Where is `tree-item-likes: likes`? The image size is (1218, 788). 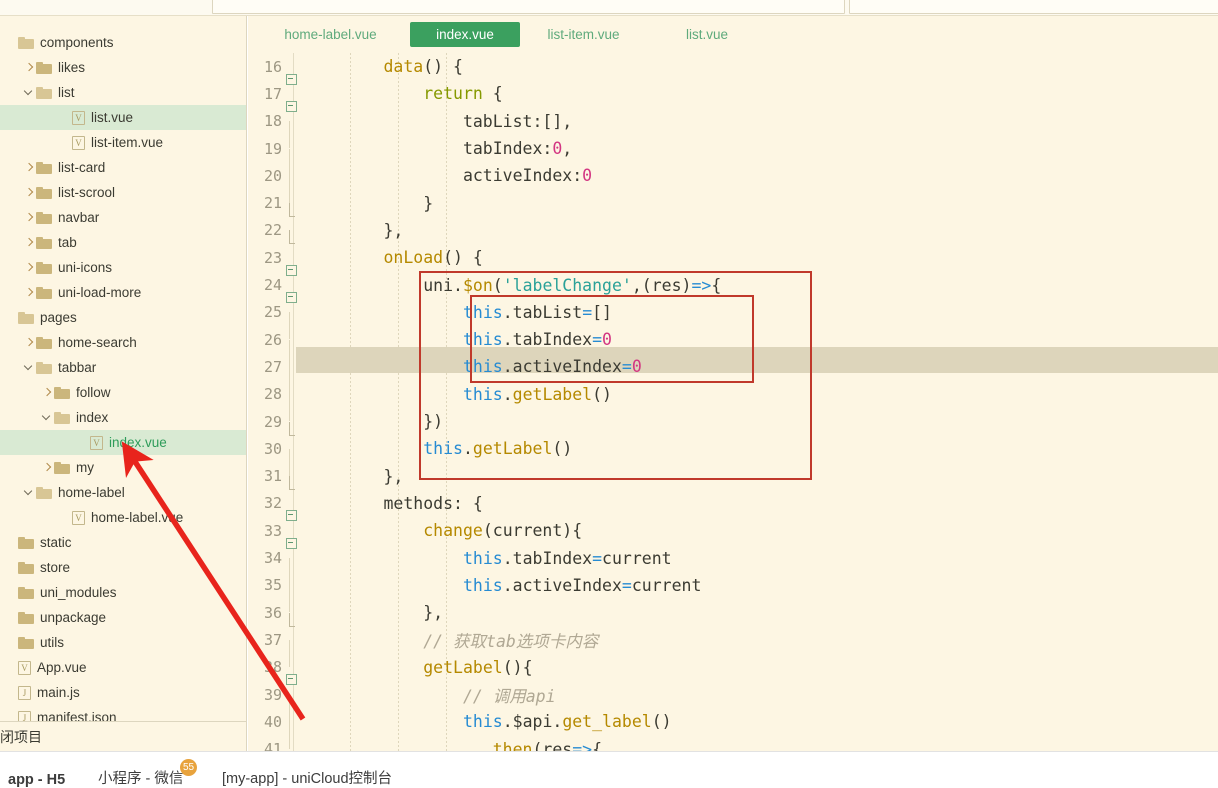
tree-item-likes: likes is located at coordinates (123, 67).